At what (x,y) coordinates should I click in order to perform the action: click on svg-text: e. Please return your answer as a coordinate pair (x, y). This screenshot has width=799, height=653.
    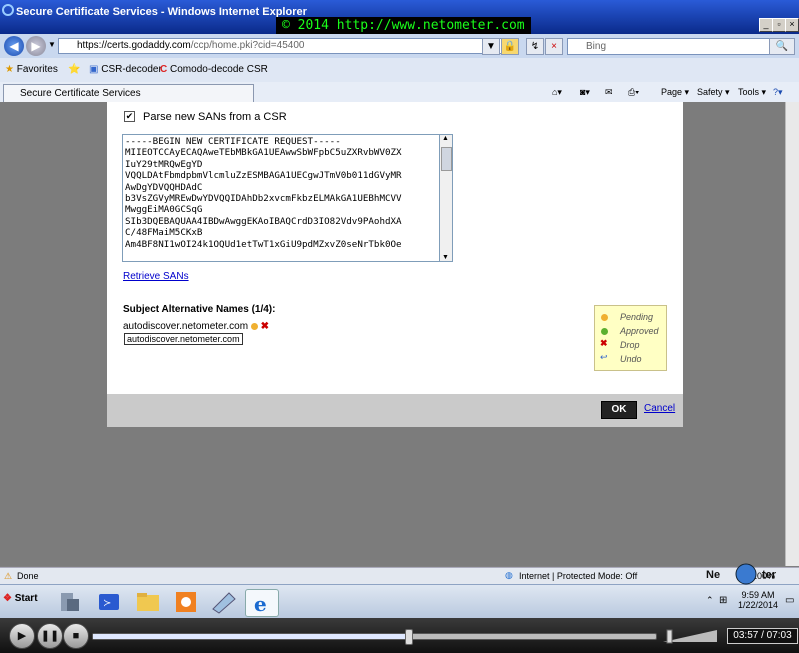
    Looking at the image, I should click on (260, 604).